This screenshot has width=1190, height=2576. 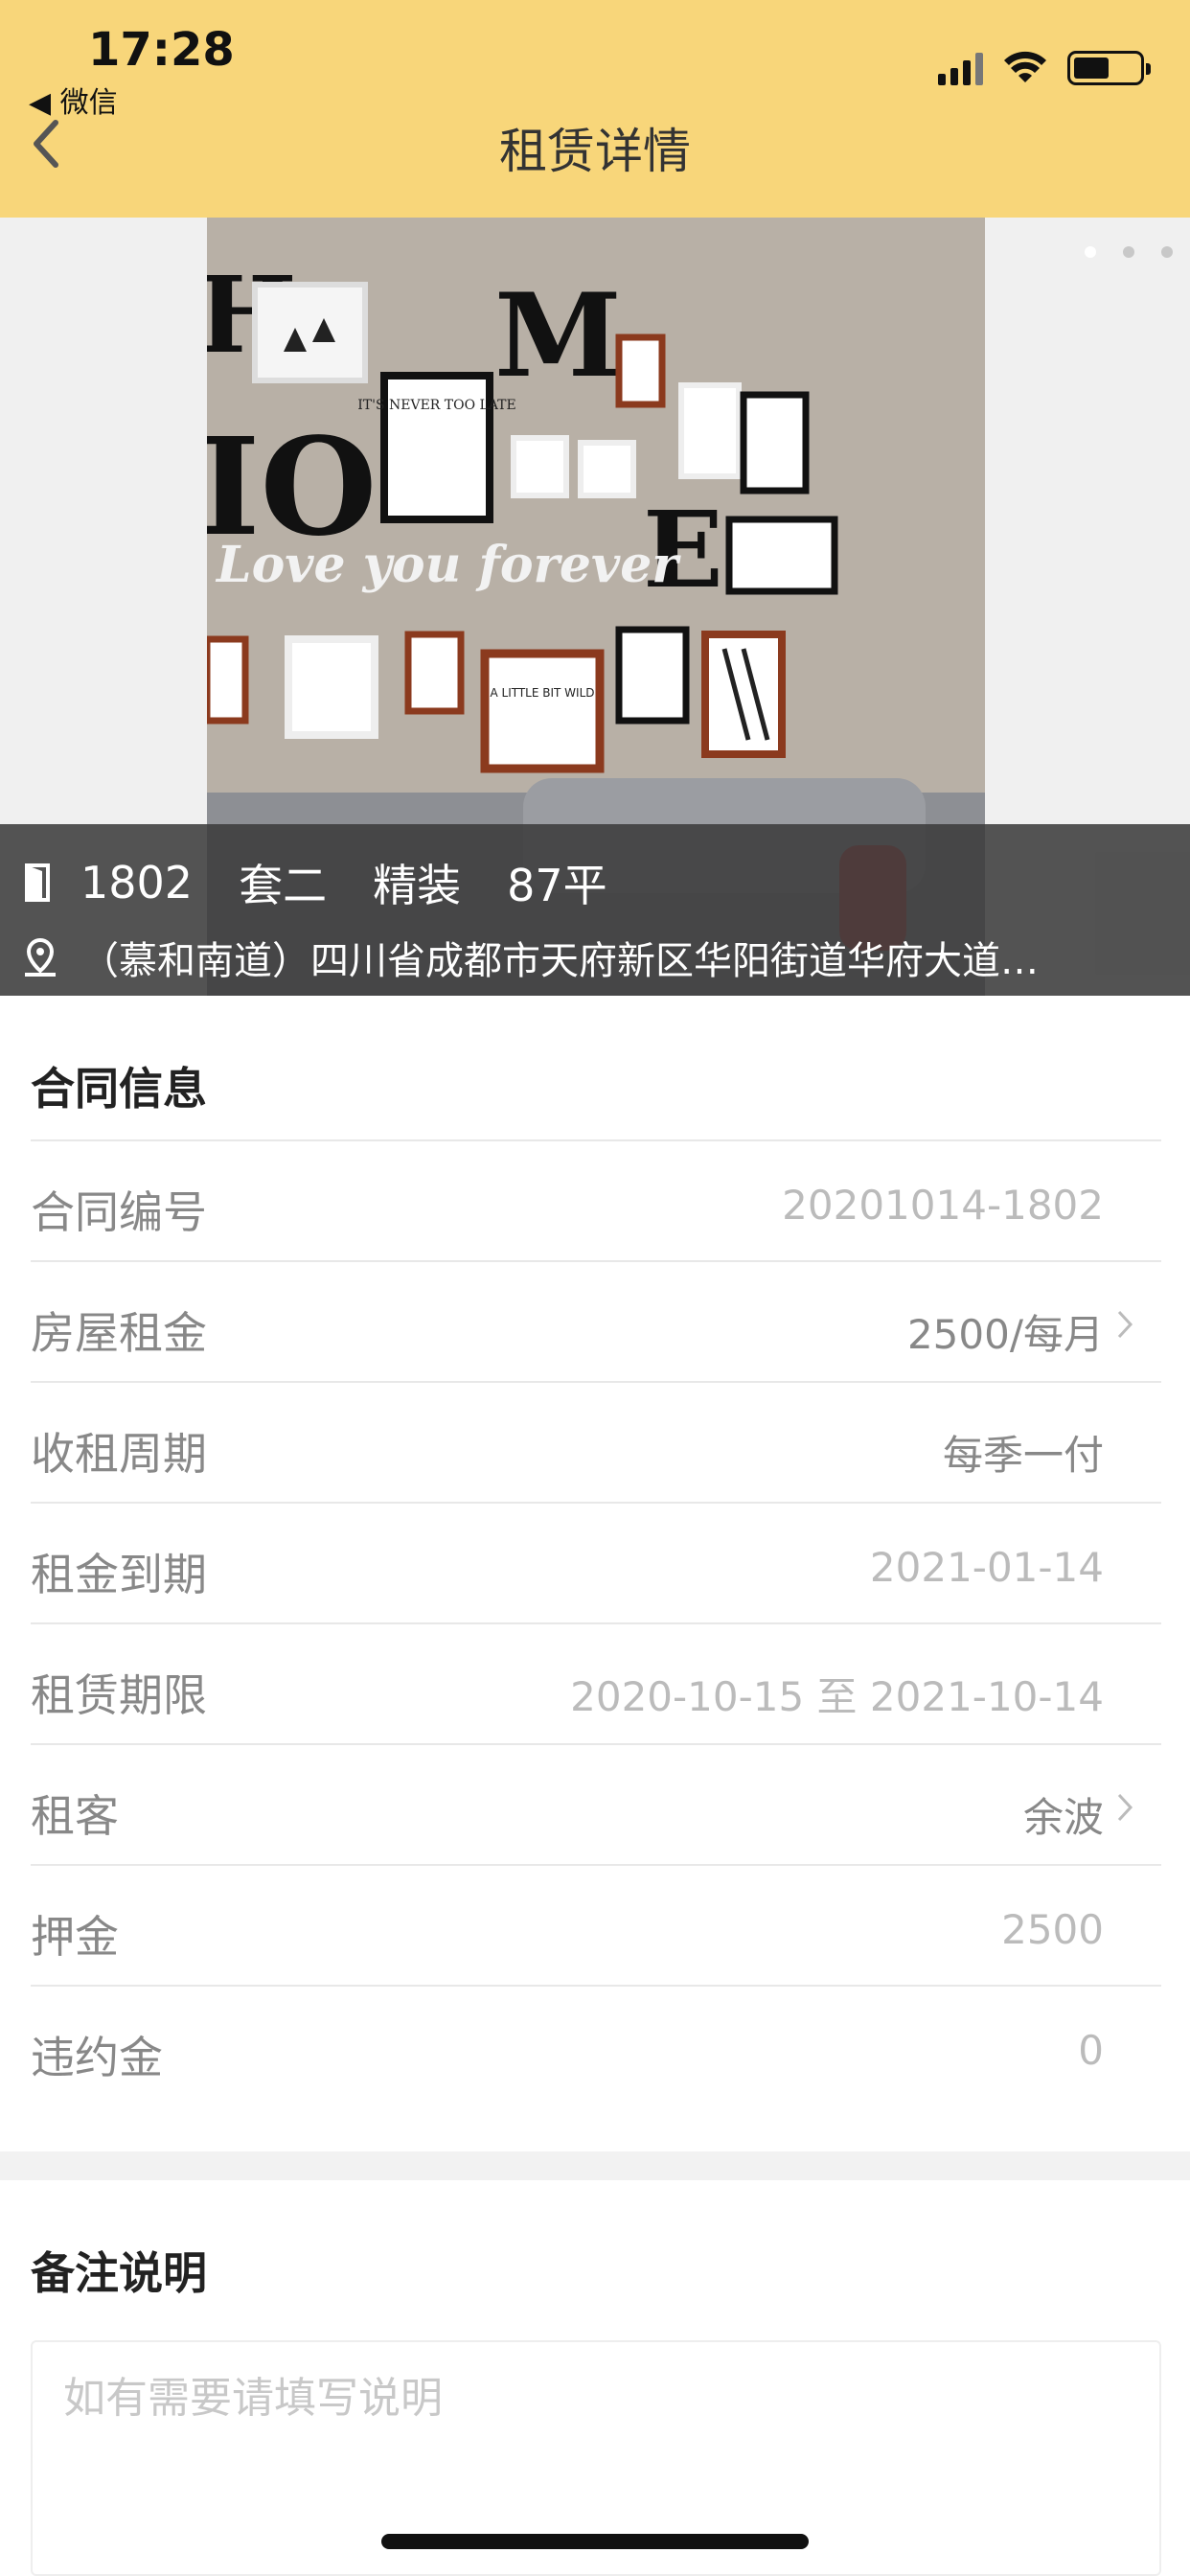 I want to click on section-divider, so click(x=595, y=2165).